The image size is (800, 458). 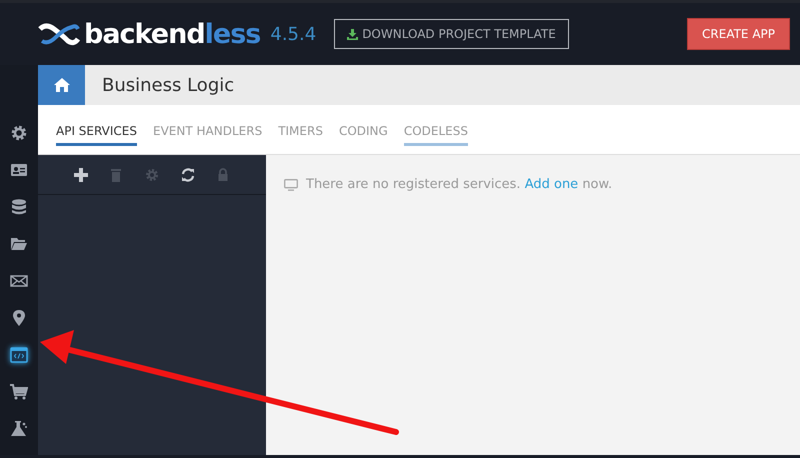 I want to click on version-label: 4.5.4, so click(x=293, y=34).